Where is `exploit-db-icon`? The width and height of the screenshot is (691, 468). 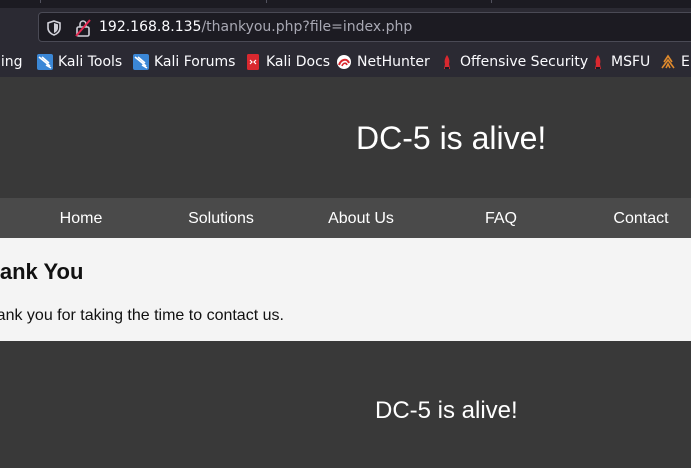
exploit-db-icon is located at coordinates (668, 61).